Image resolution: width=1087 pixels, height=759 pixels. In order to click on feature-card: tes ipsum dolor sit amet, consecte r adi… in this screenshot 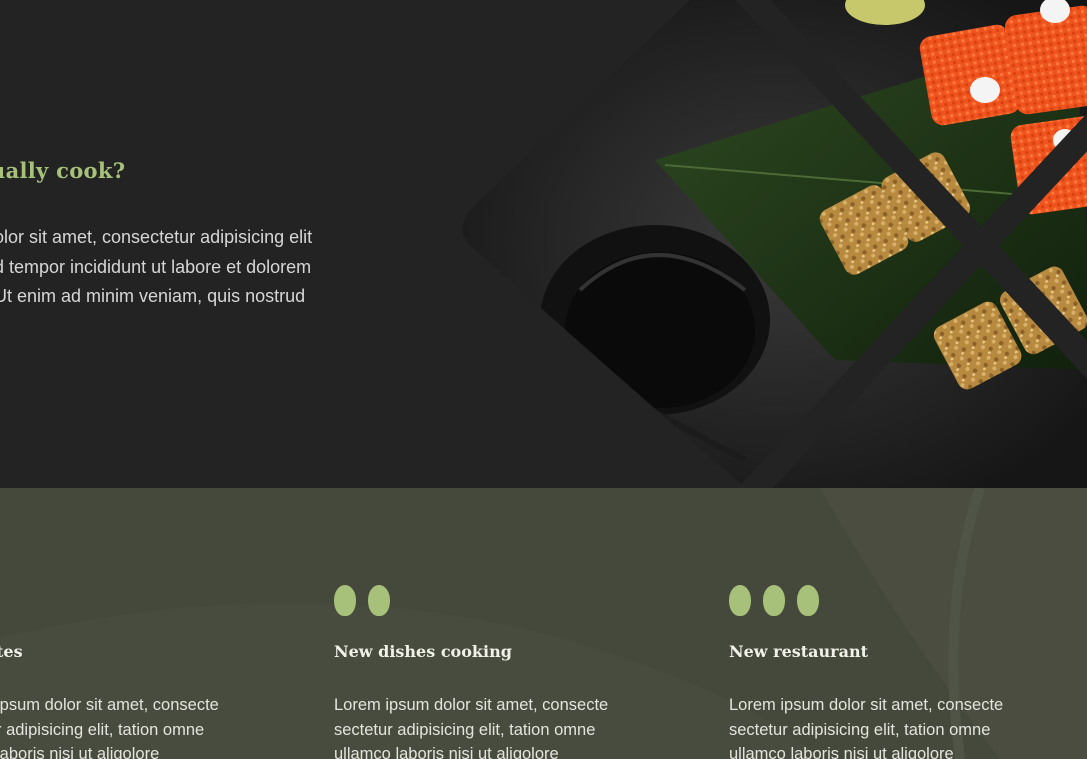, I will do `click(133, 672)`.